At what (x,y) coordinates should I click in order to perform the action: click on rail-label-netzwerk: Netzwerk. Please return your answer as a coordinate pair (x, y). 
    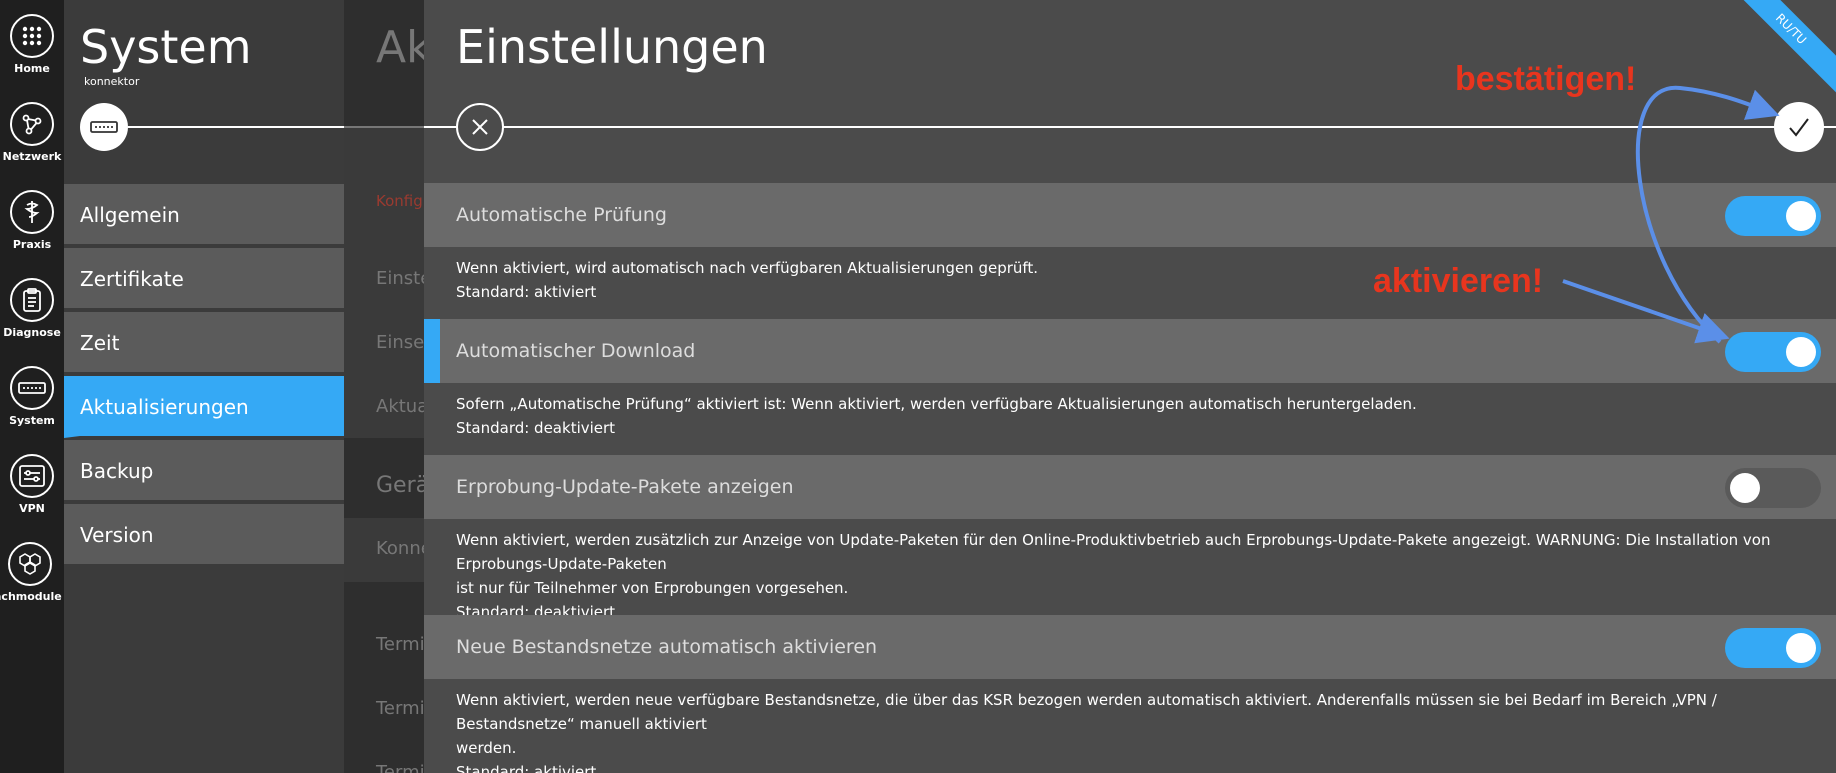
    Looking at the image, I should click on (32, 156).